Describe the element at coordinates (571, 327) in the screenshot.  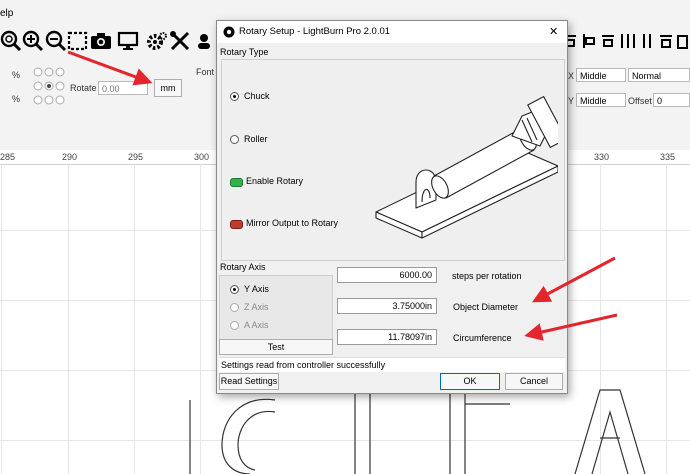
I see `arrow-to-circumference` at that location.